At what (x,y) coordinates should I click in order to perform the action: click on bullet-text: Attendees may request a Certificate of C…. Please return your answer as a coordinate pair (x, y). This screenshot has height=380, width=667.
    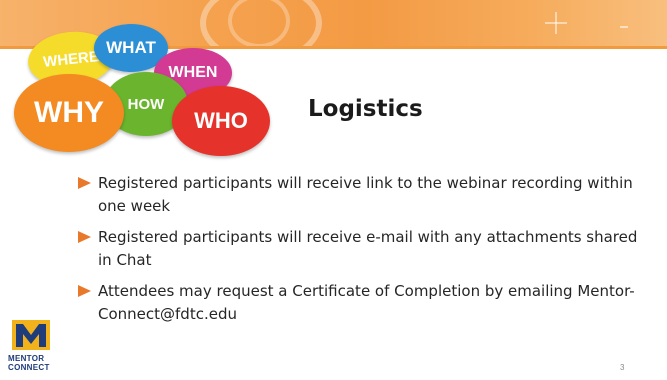
    Looking at the image, I should click on (366, 302).